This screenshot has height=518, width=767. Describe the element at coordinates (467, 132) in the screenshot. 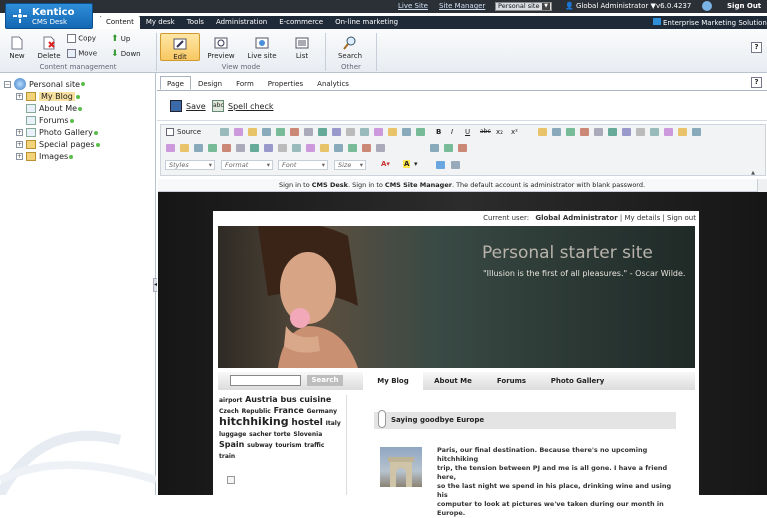

I see `underline-button: U` at that location.